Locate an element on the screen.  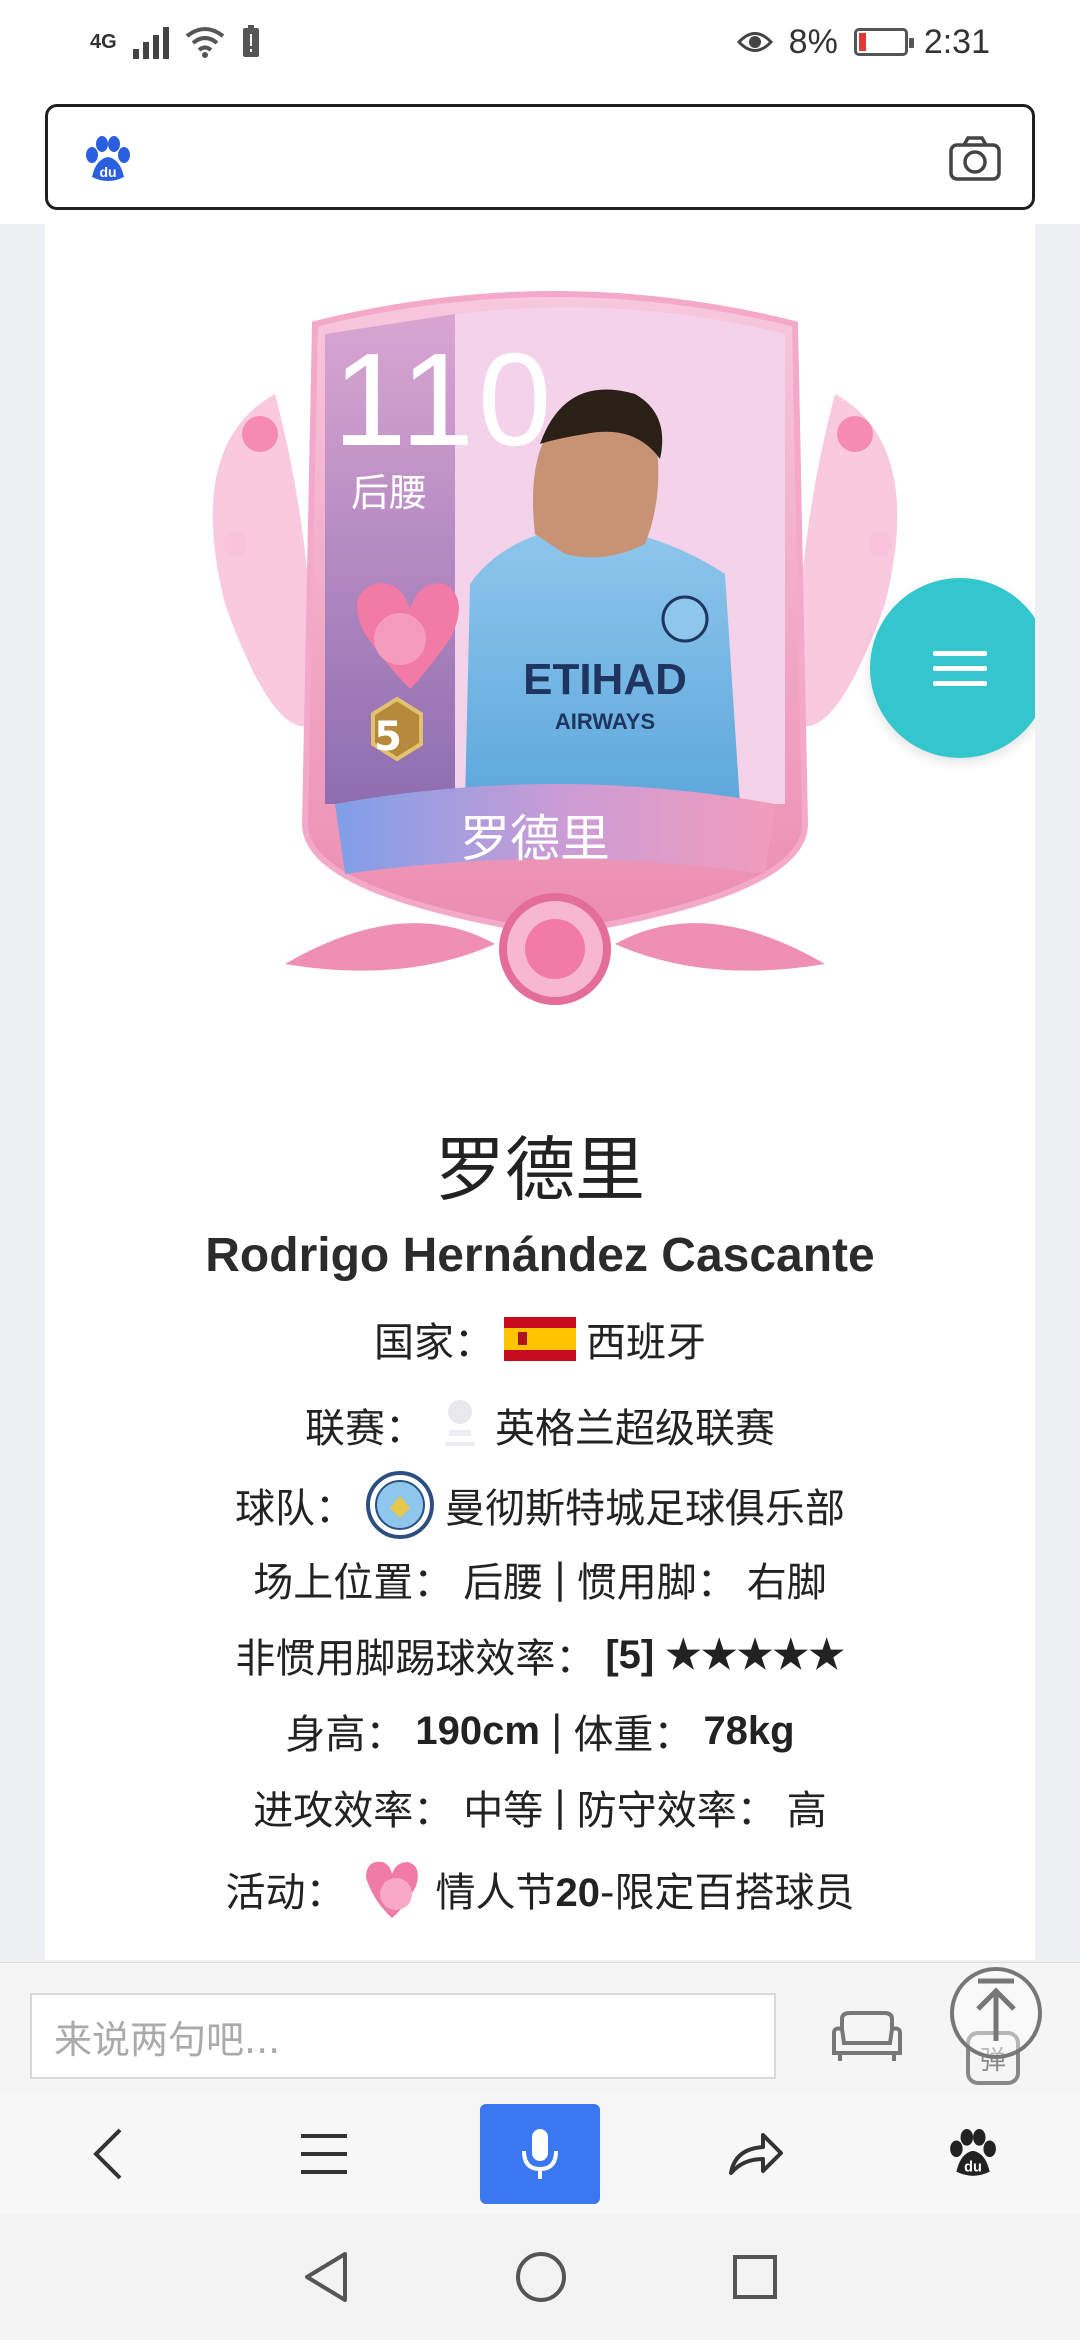
height-weight-row: 身高： 190cm | 体重： 78kg is located at coordinates (540, 1731).